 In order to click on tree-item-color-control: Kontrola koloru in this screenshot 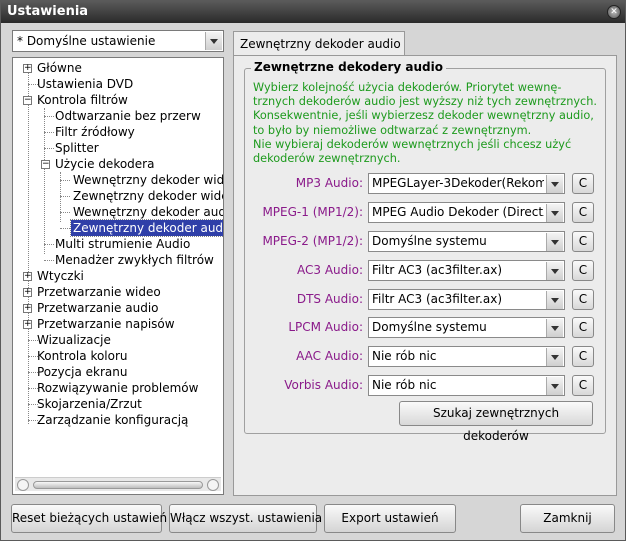, I will do `click(82, 356)`.